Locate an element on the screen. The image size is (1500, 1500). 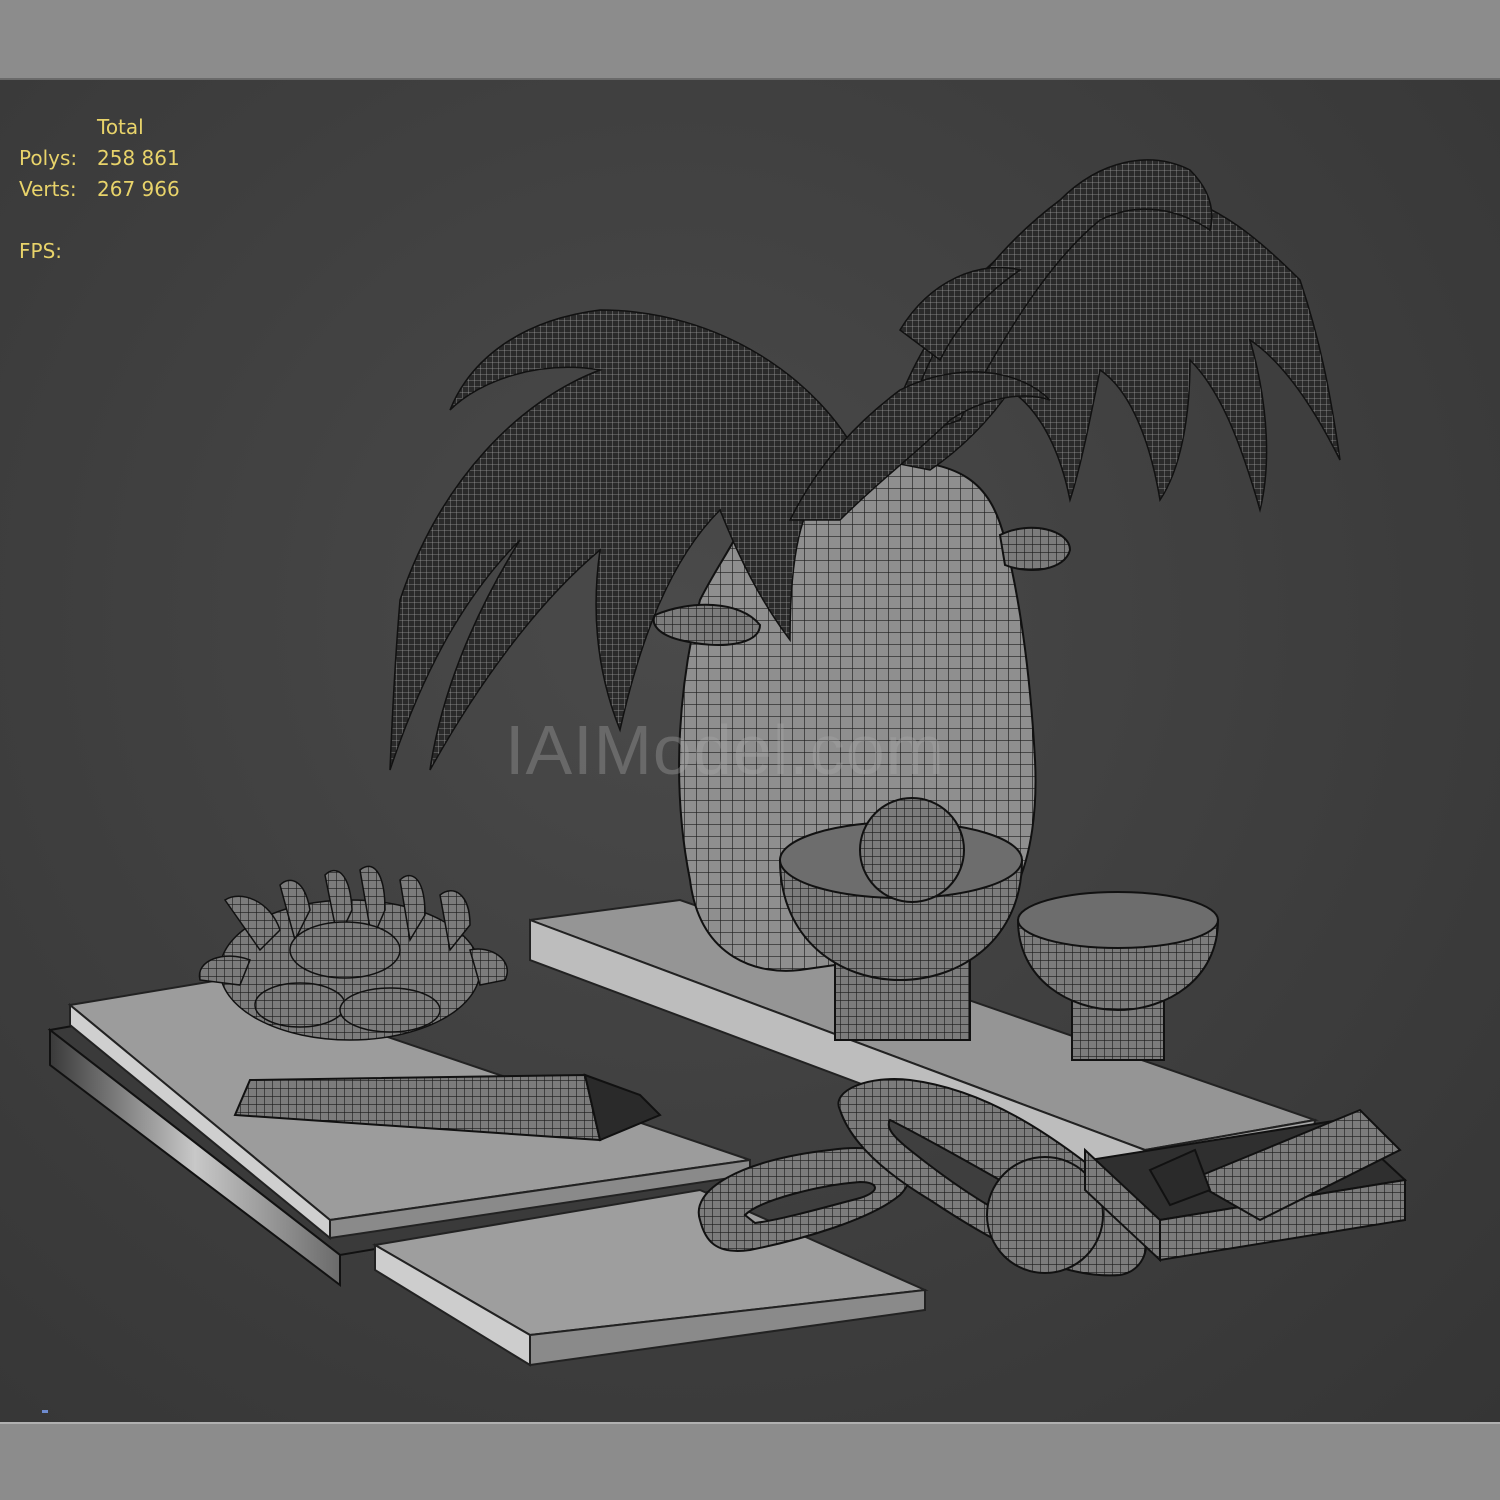
polys-value: 258 861 is located at coordinates (138, 158).